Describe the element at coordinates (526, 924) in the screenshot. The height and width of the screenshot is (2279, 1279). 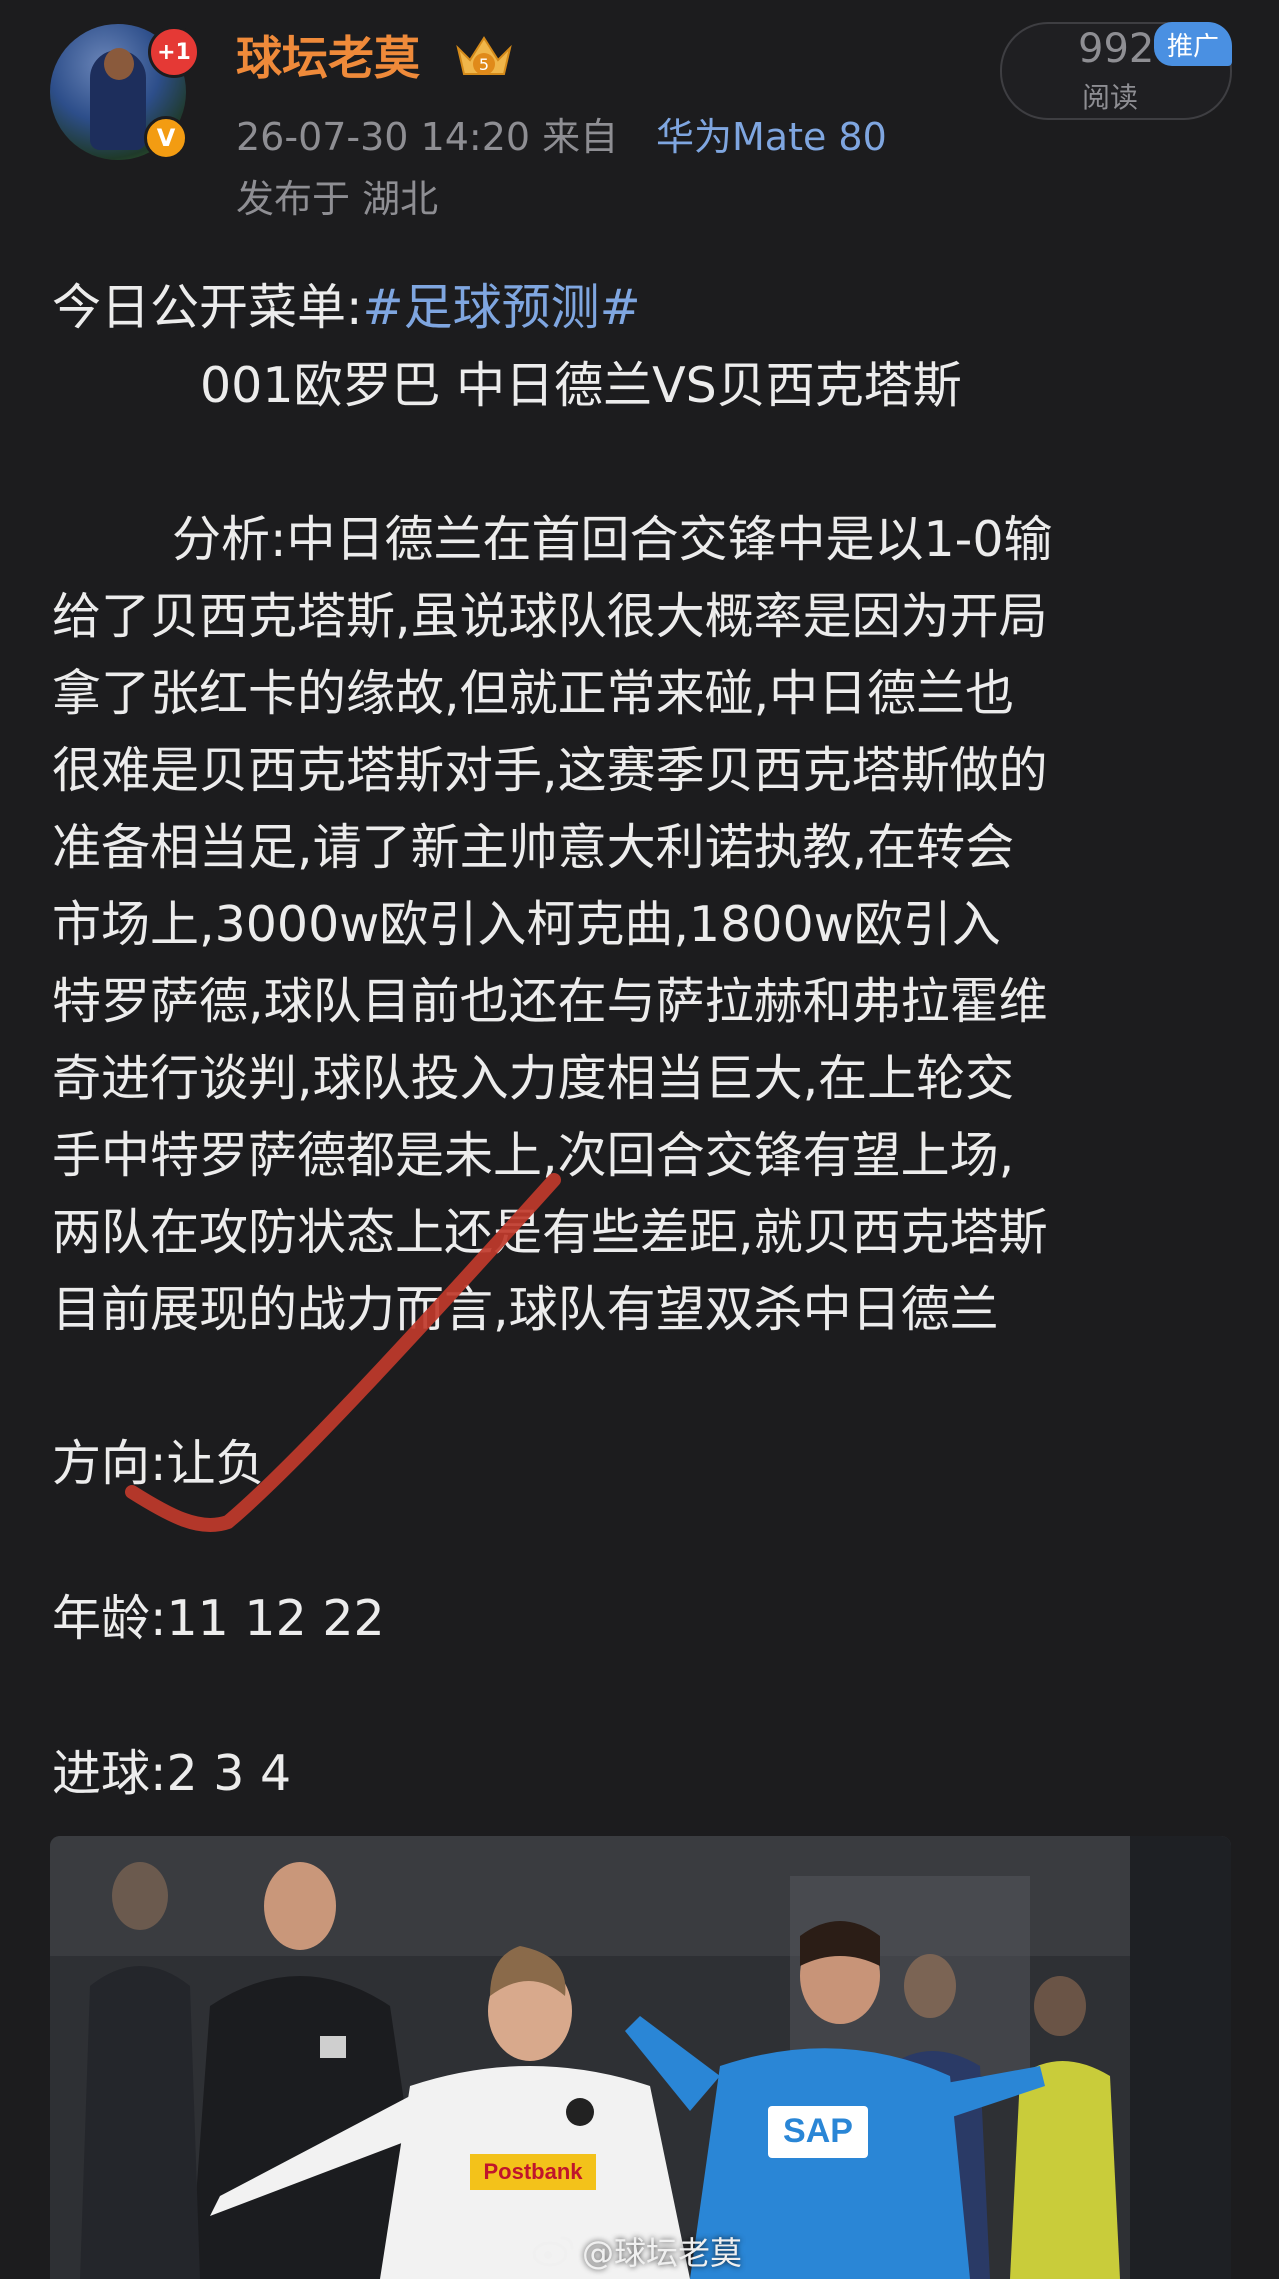
I see `analysis-line: 市场上,3000w欧引入柯克曲,1800w欧引入` at that location.